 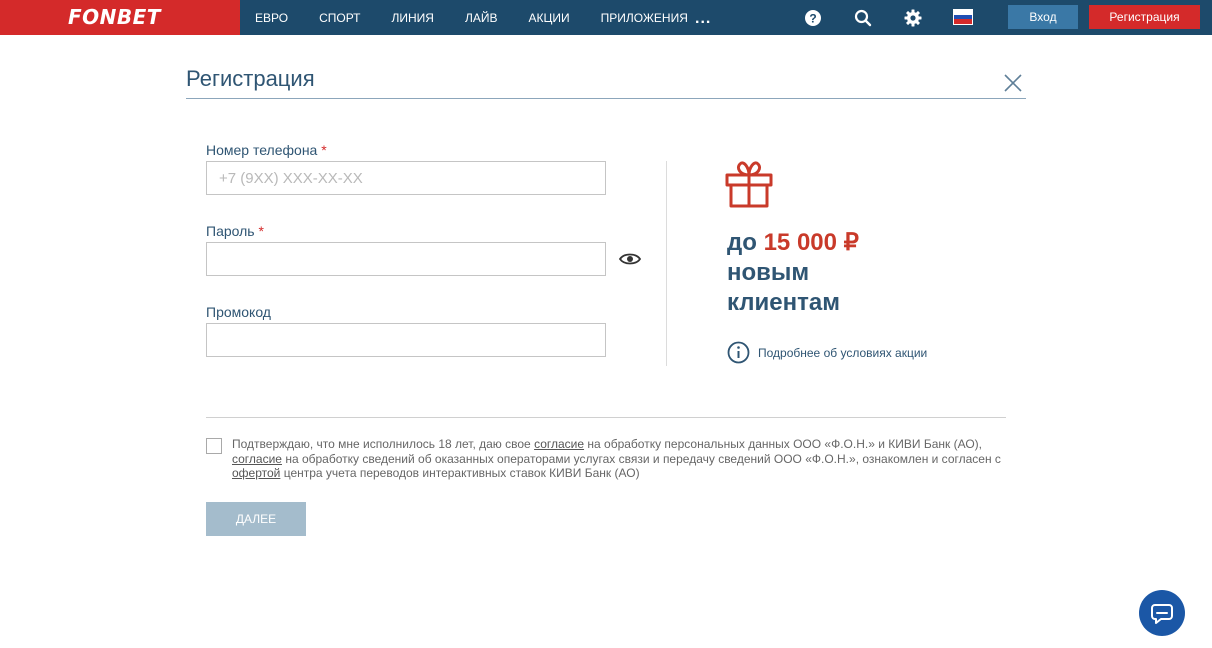 I want to click on bonus-line-2: новым, so click(x=768, y=272).